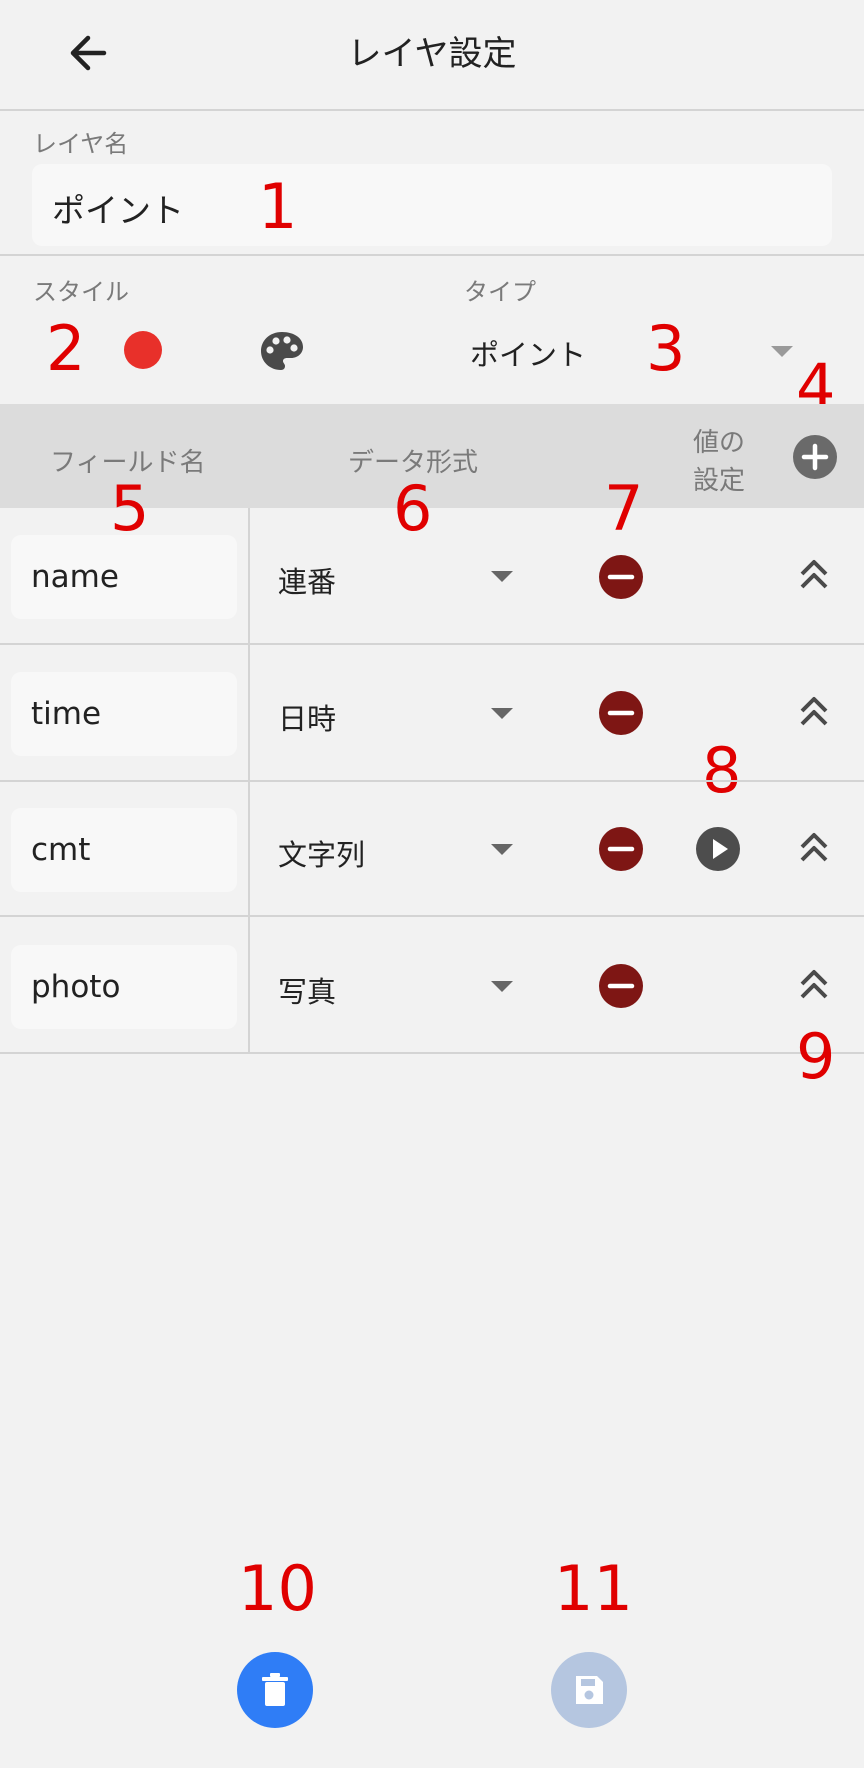 This screenshot has height=1768, width=864. I want to click on type-dropdown-caret-icon, so click(782, 351).